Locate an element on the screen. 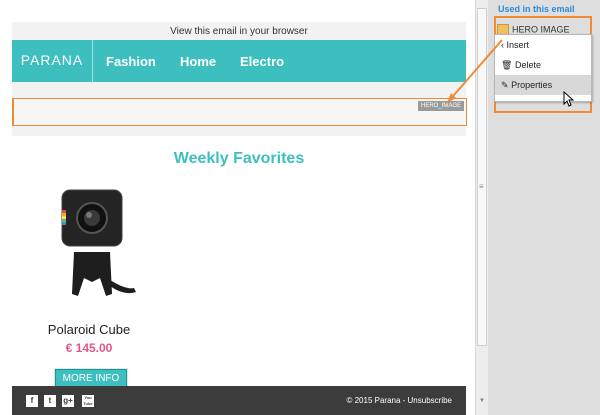 The width and height of the screenshot is (600, 415). mouse-cursor-icon is located at coordinates (569, 99).